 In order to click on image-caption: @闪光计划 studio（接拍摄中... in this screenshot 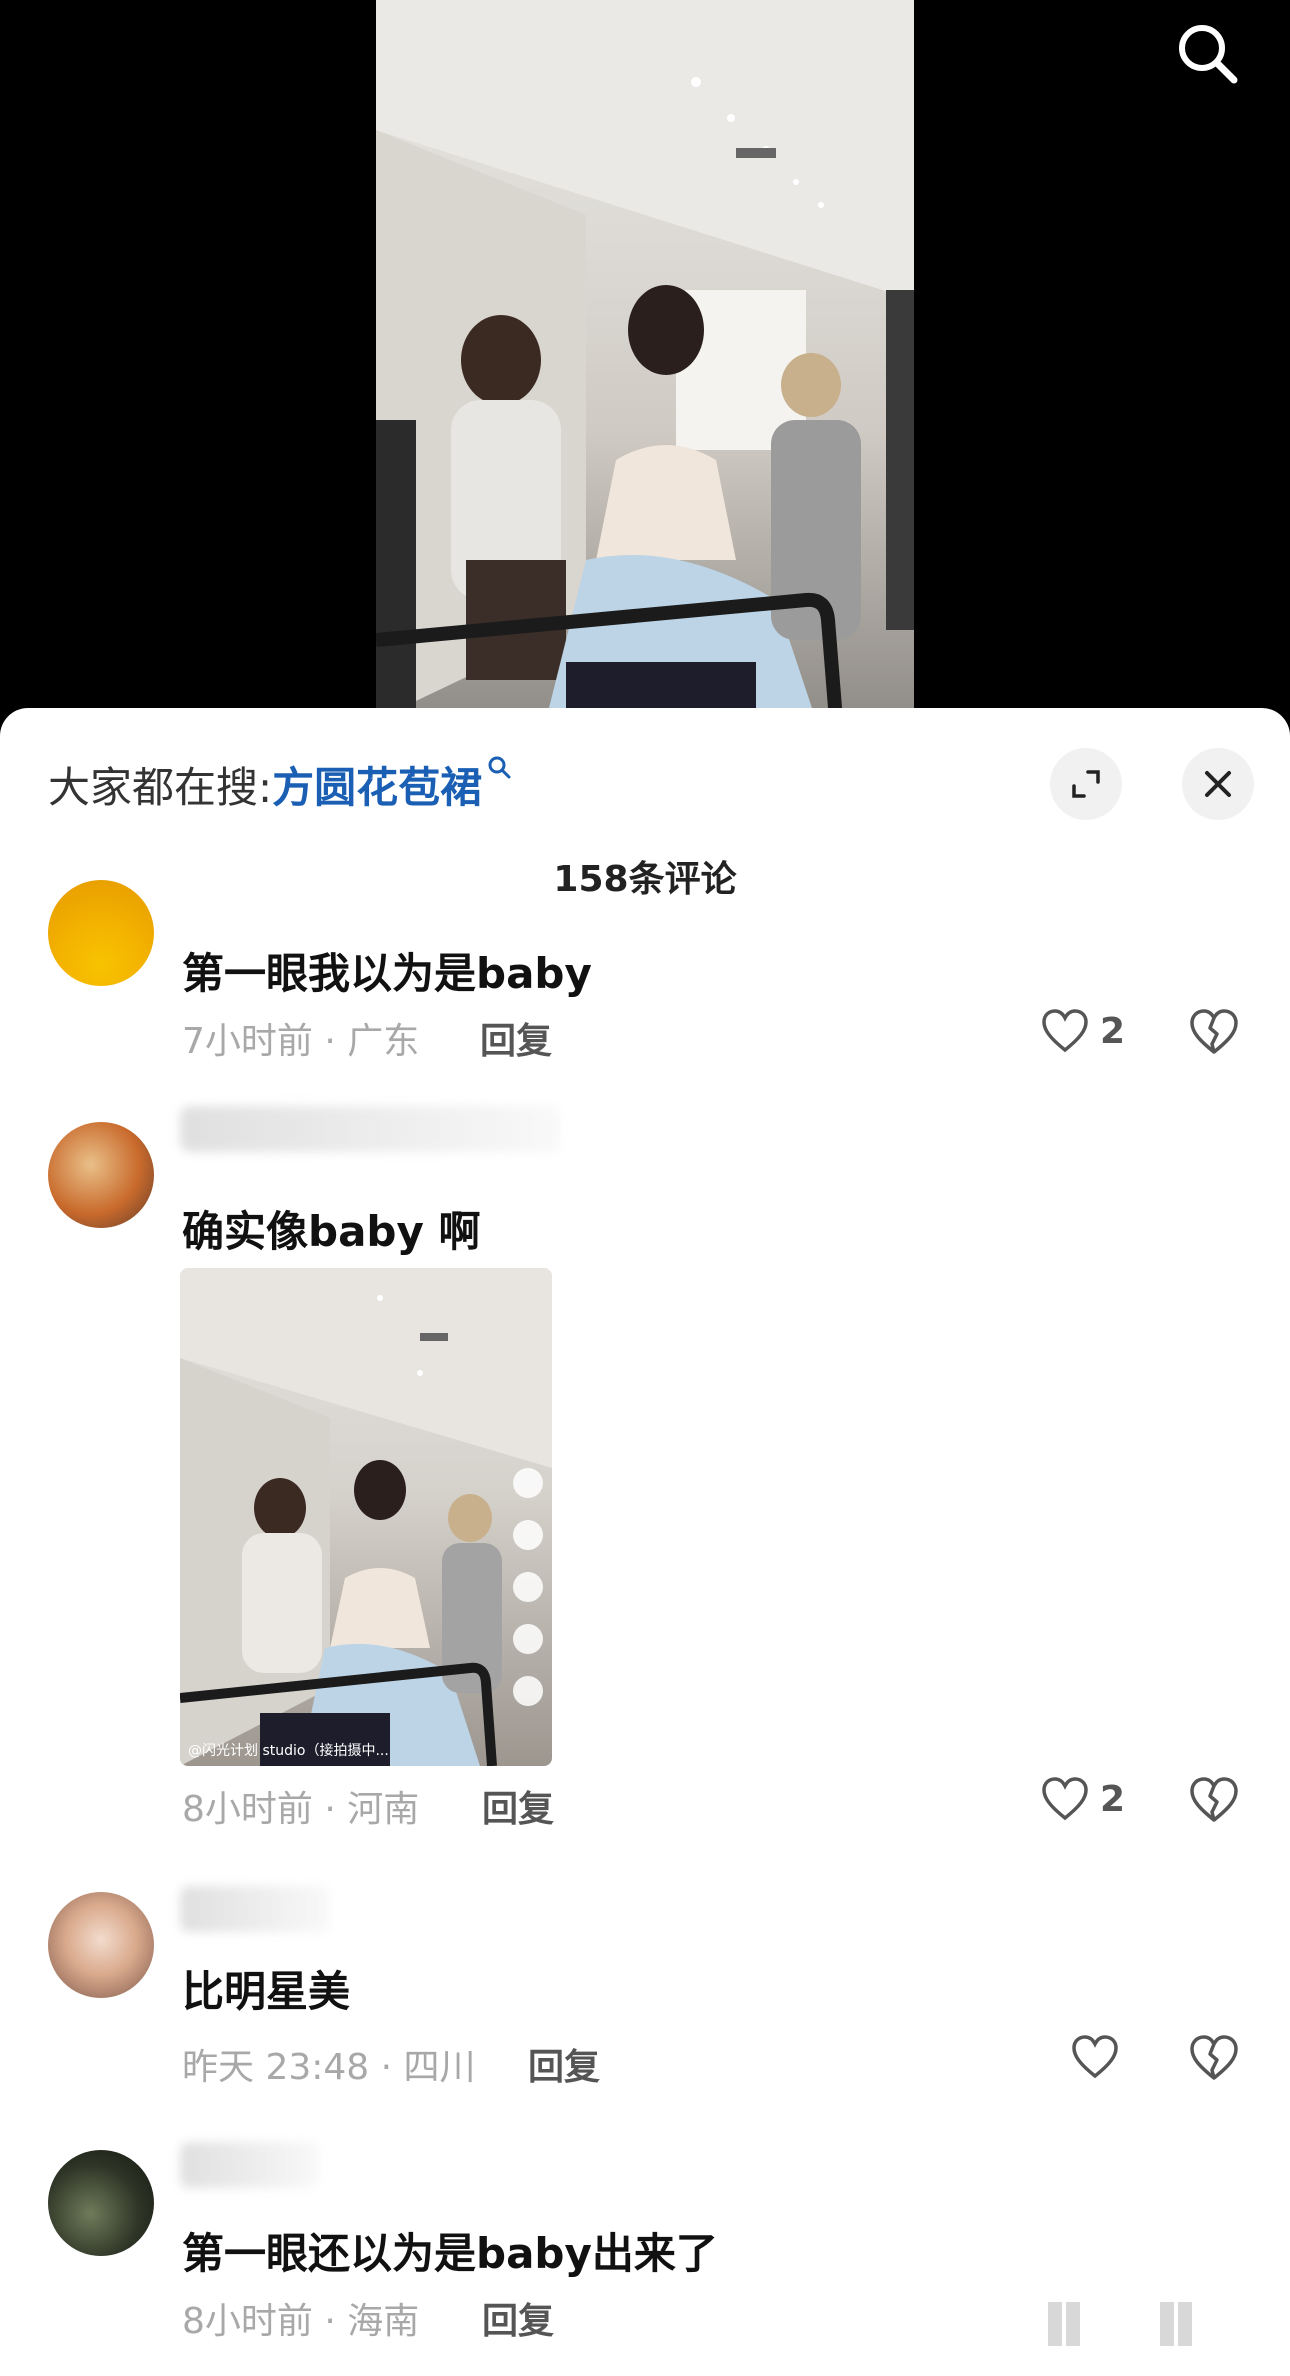, I will do `click(288, 1751)`.